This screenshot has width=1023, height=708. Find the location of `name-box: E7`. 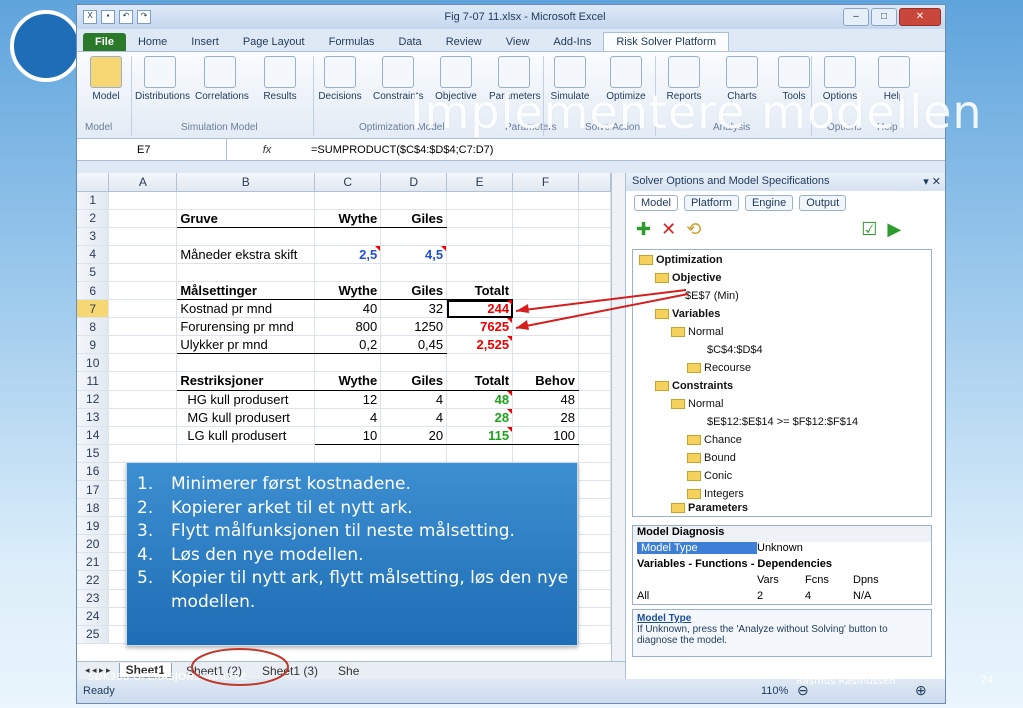

name-box: E7 is located at coordinates (152, 149).